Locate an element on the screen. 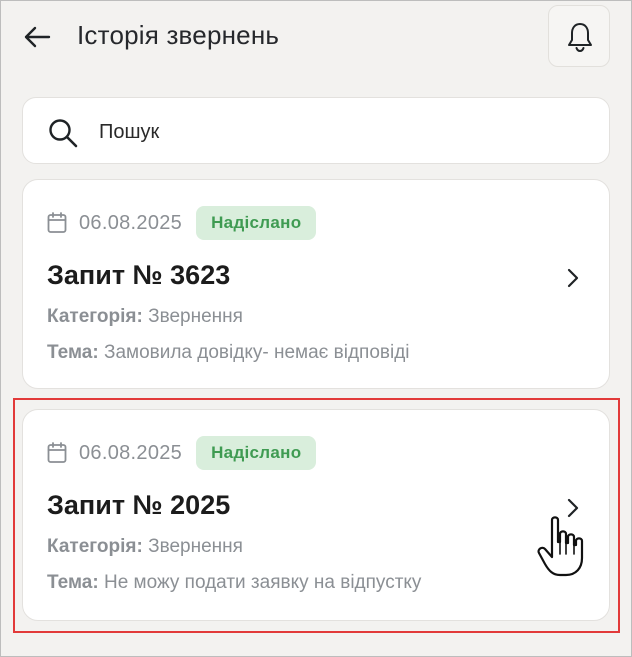 The image size is (632, 657). chevron-right-icon is located at coordinates (573, 278).